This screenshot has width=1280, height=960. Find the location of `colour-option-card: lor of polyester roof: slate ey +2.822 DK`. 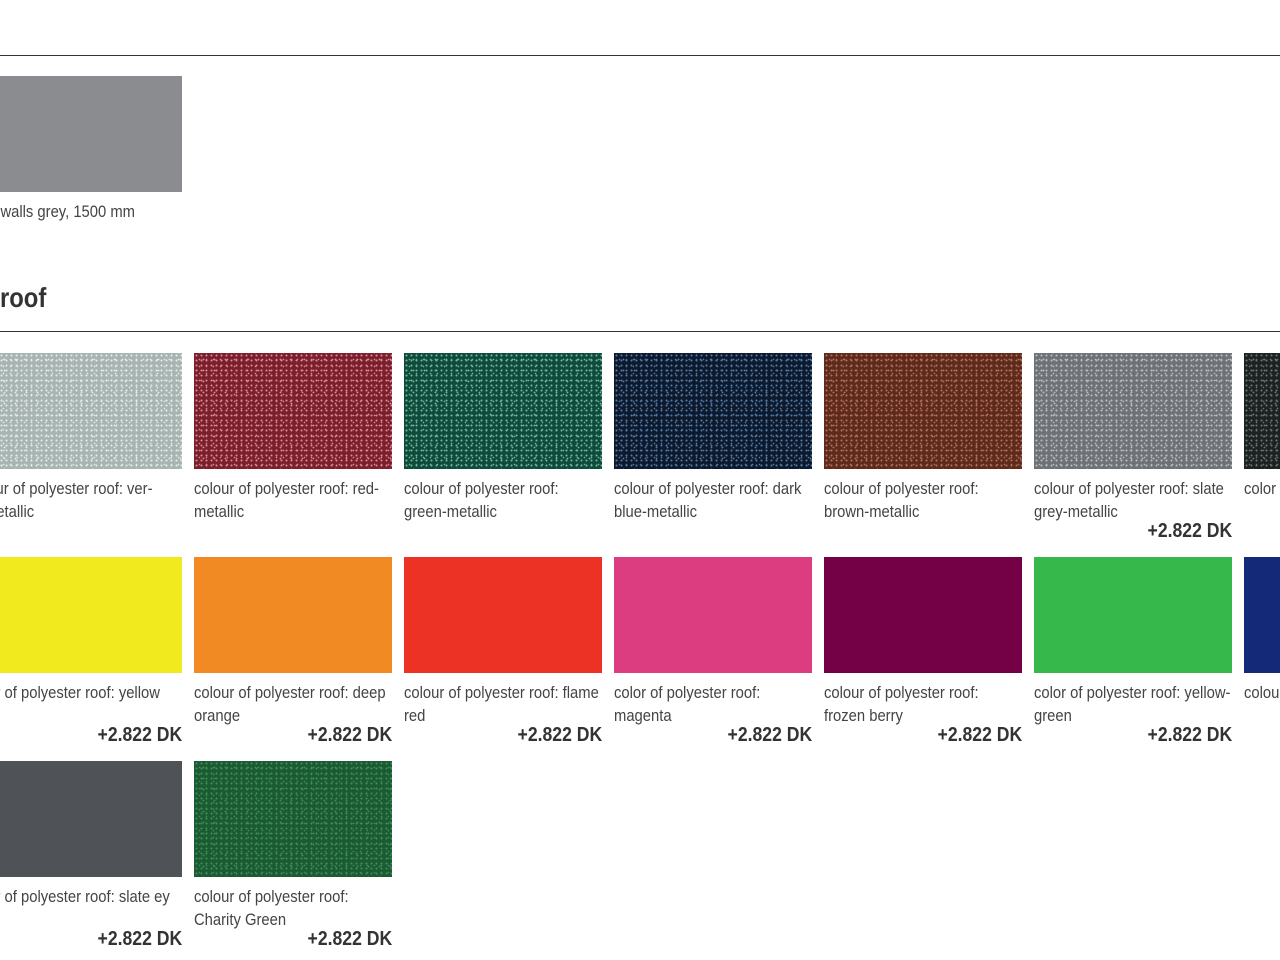

colour-option-card: lor of polyester roof: slate ey +2.822 DK is located at coordinates (91, 855).